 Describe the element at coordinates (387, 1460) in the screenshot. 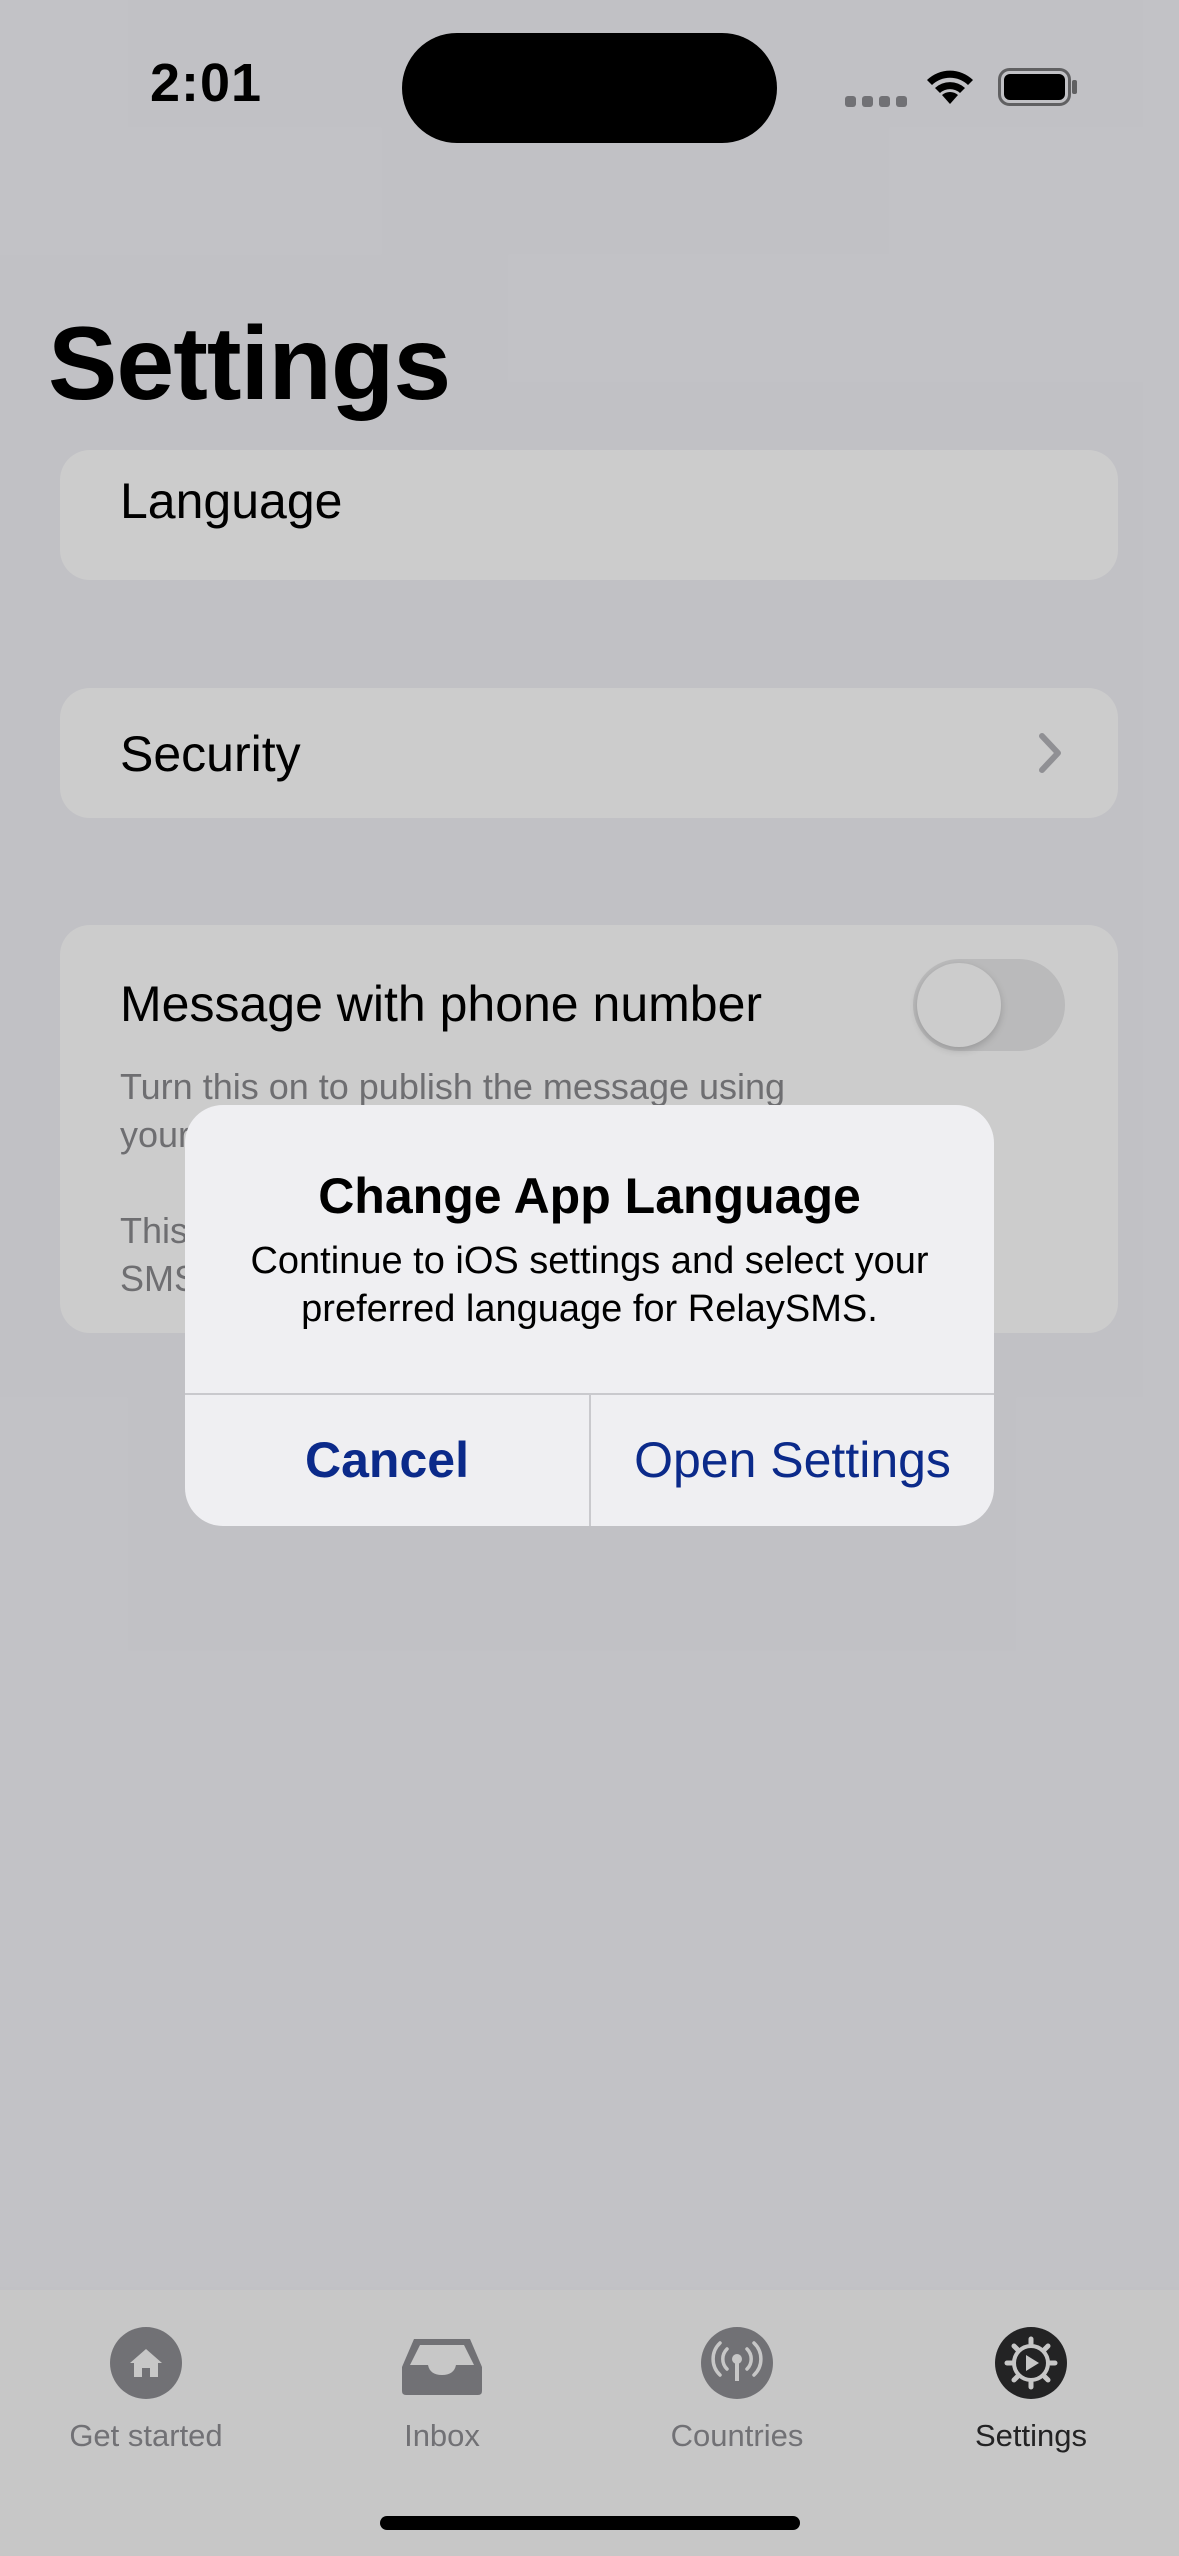

I see `cancel-button: Cancel` at that location.